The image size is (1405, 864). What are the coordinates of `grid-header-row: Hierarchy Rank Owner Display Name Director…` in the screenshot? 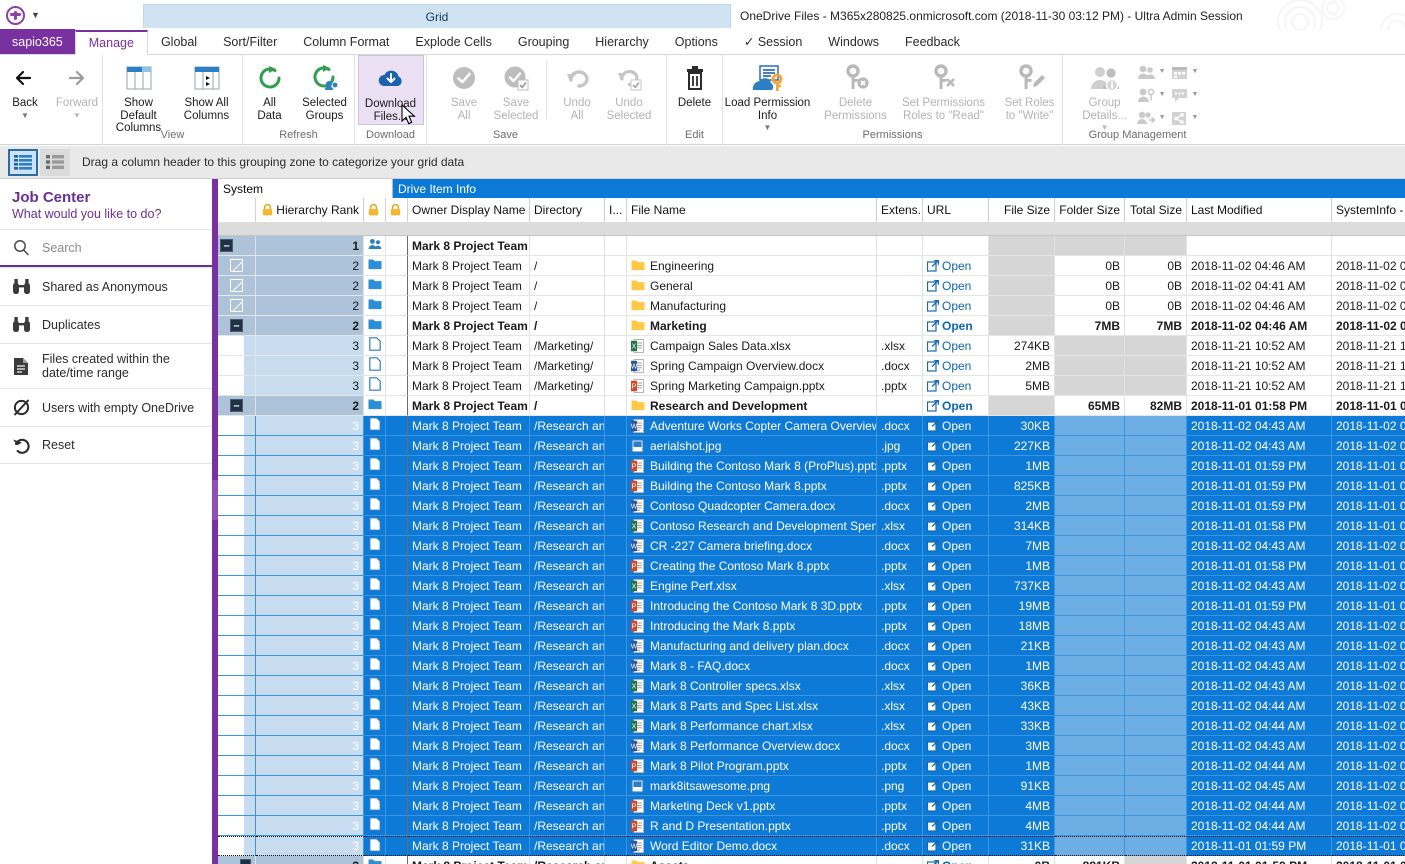 It's located at (811, 210).